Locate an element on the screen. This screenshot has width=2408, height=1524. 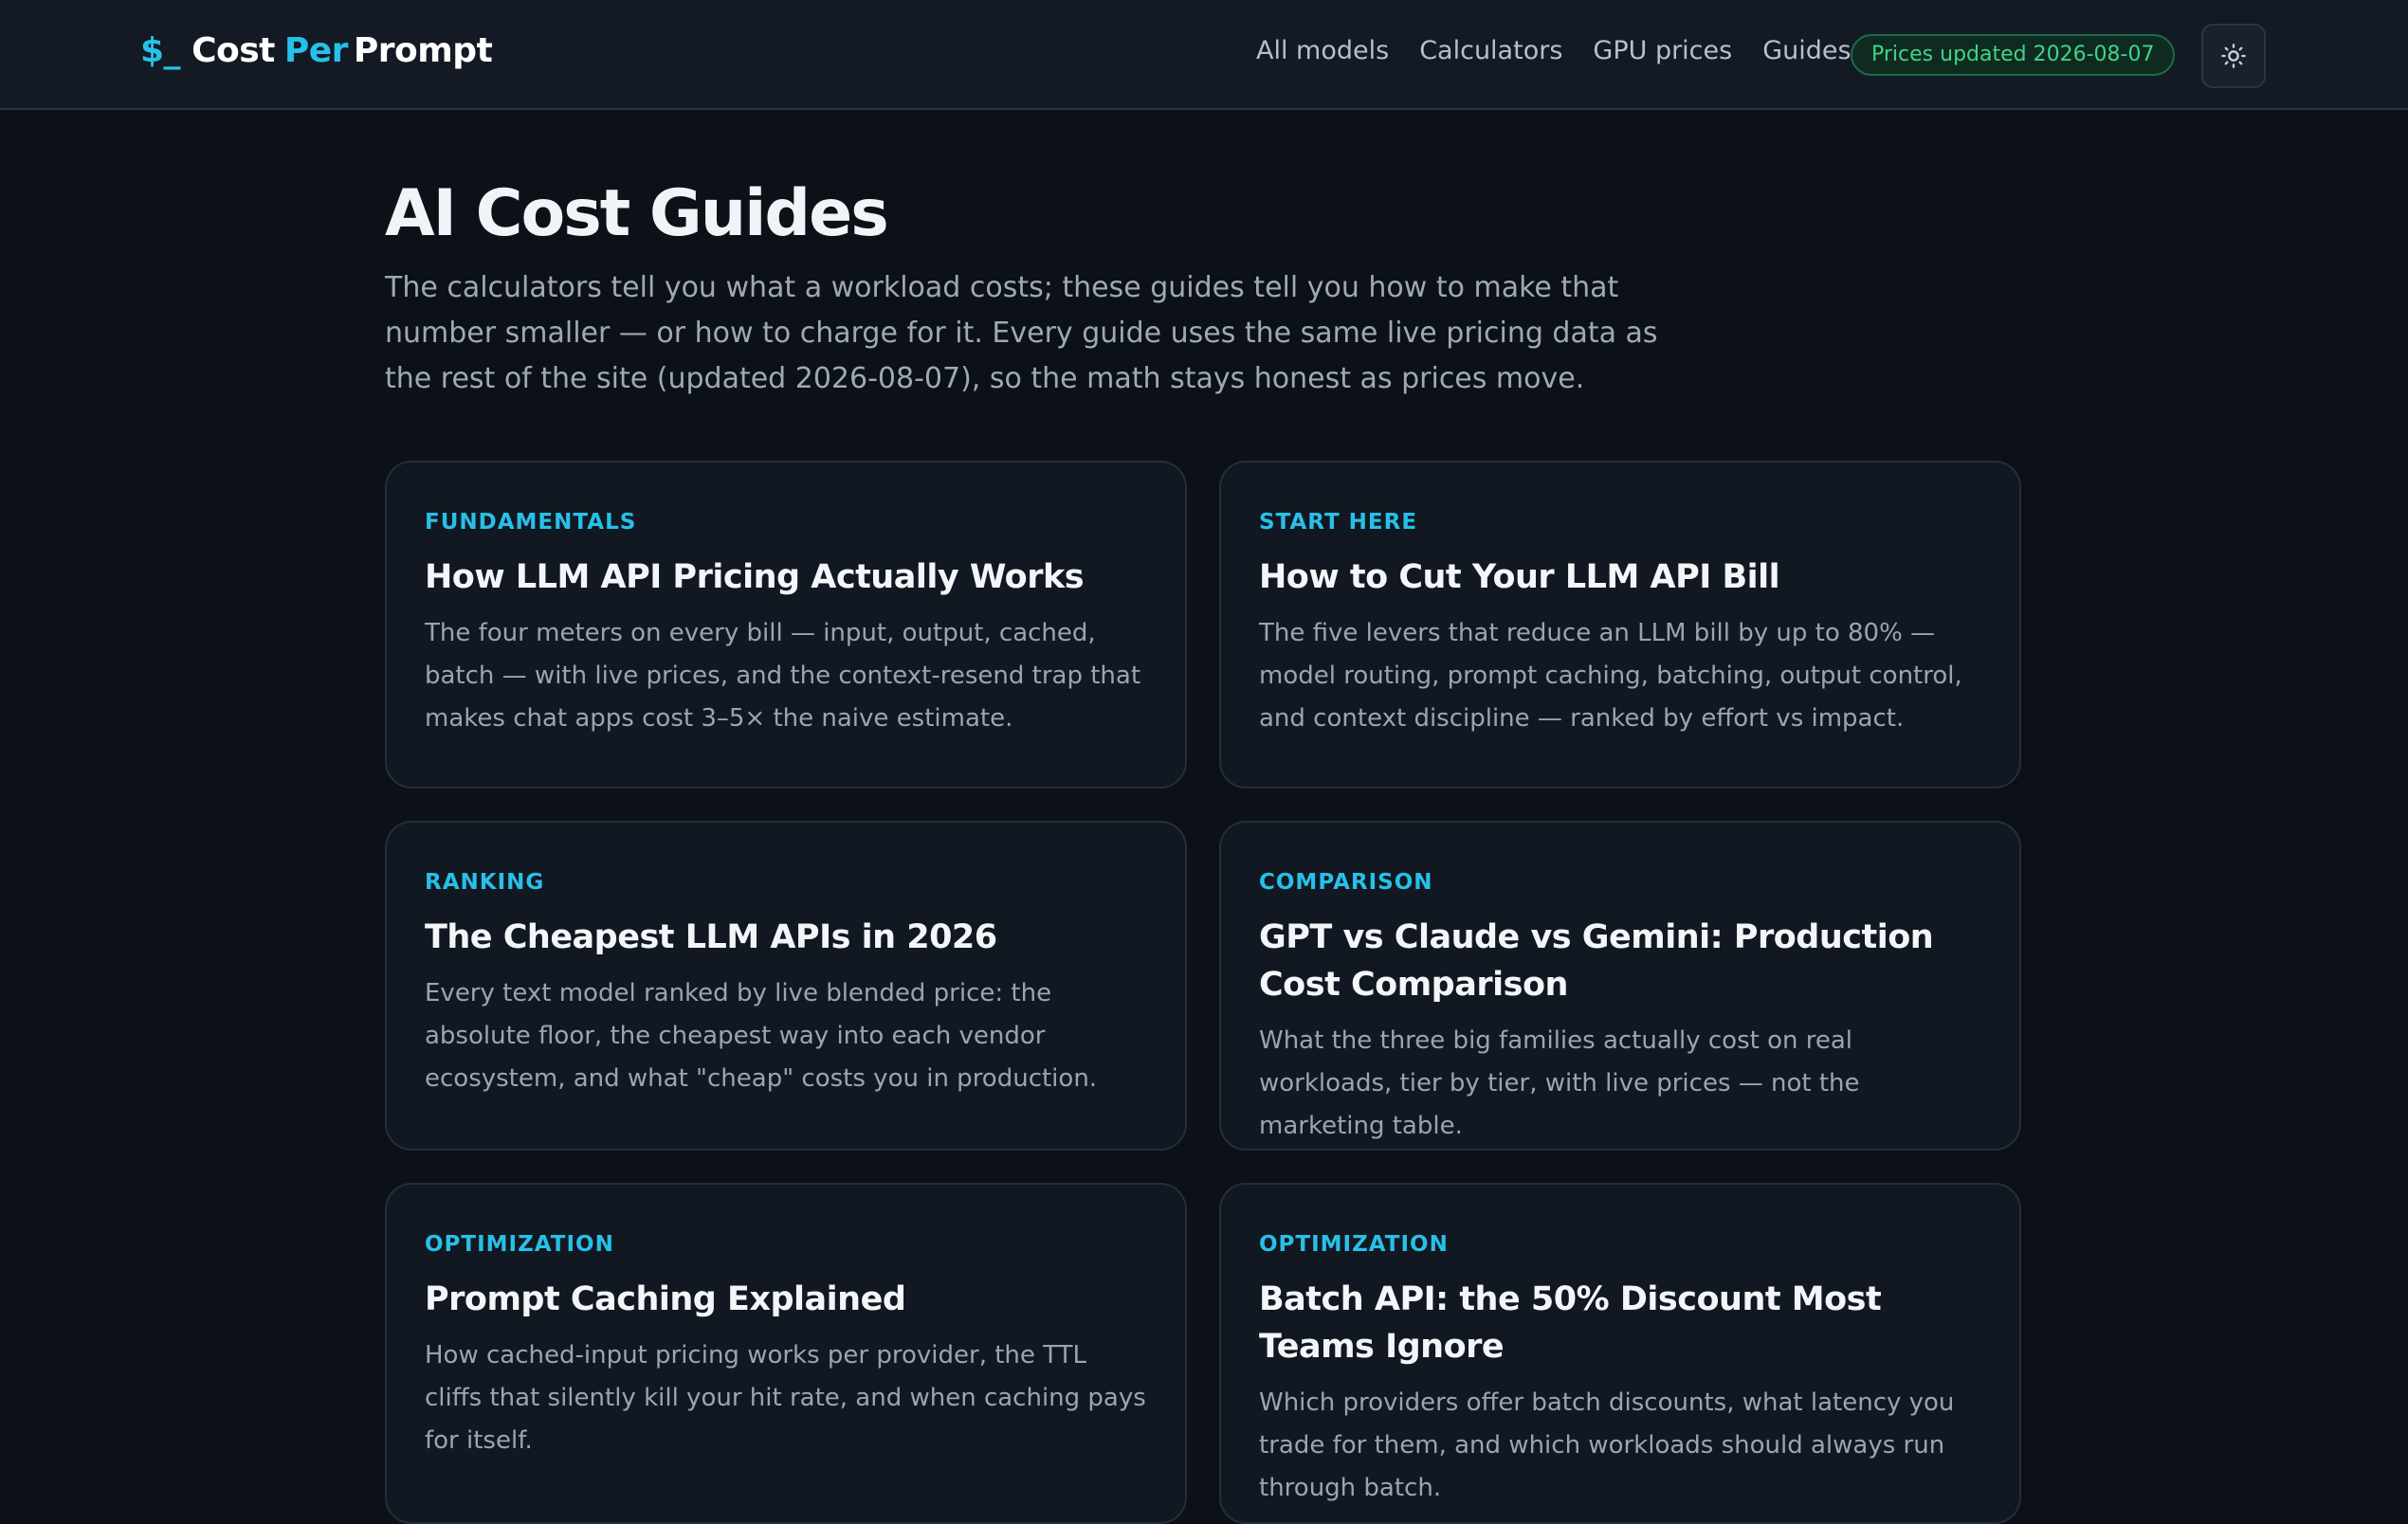
nav-calculators: Calculators is located at coordinates (1490, 50).